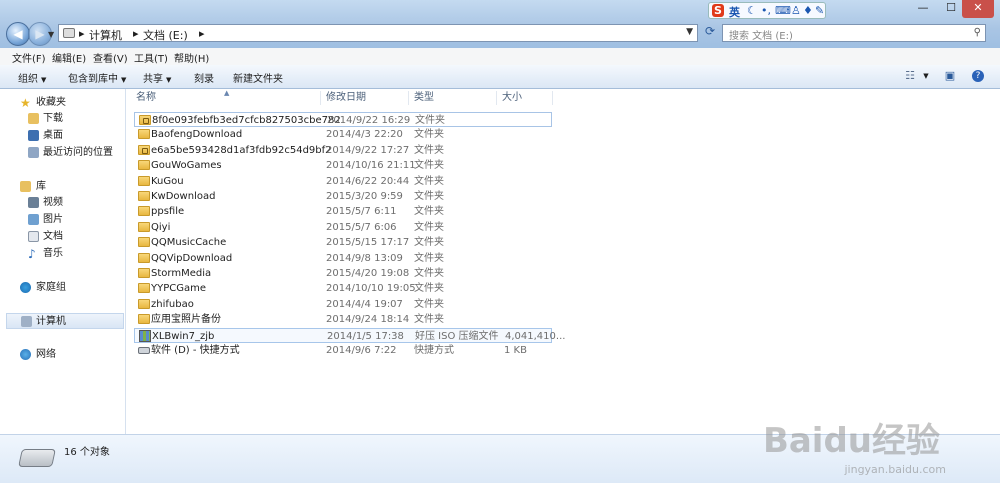  I want to click on column-header-type: 类型, so click(424, 98).